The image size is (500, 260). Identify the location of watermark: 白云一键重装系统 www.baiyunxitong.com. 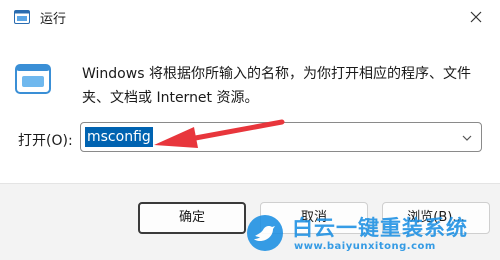
(373, 236).